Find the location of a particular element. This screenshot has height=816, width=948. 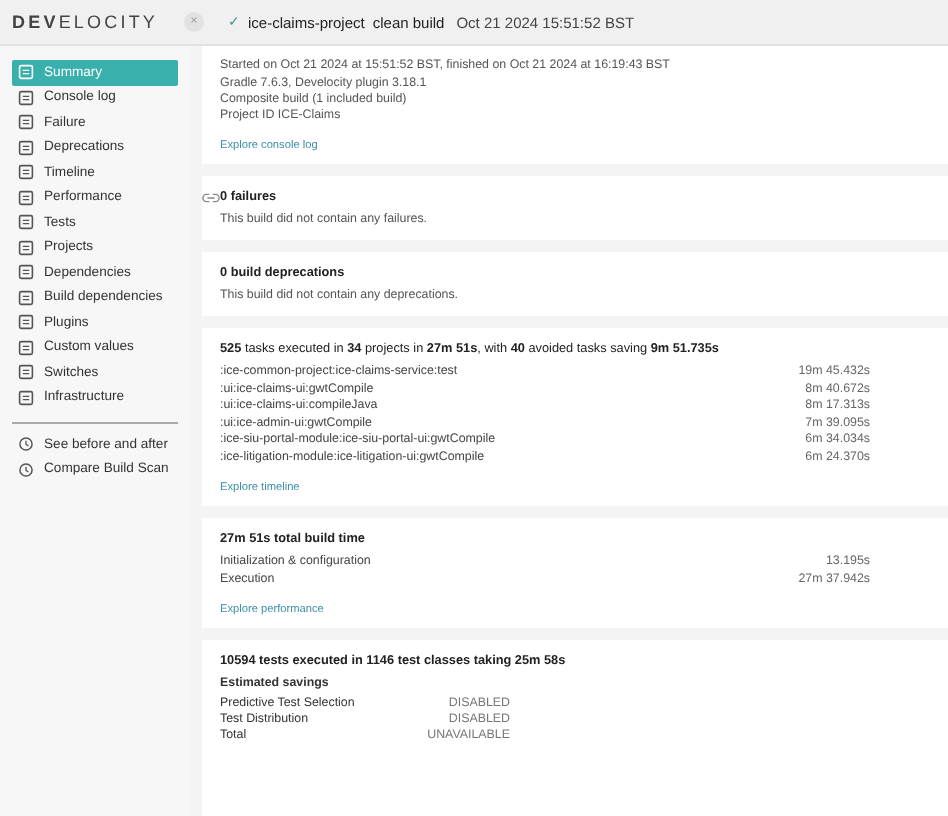

history-icon is located at coordinates (26, 444).